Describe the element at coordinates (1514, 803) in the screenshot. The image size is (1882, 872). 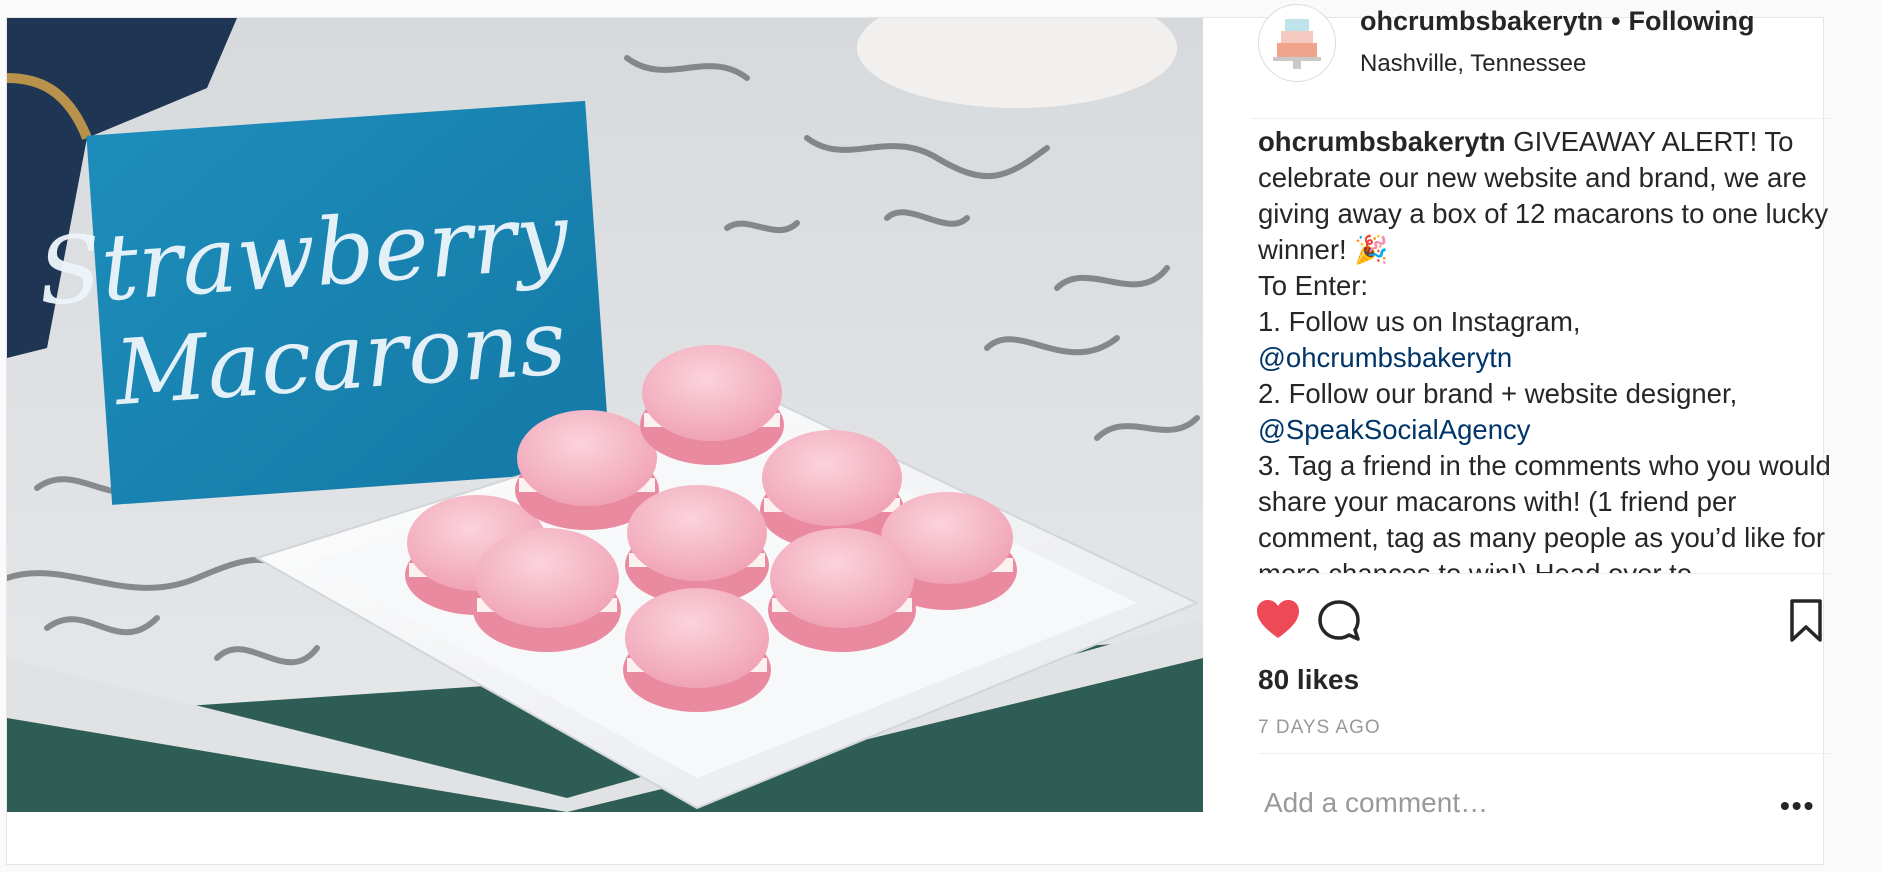
I see `comment-input` at that location.